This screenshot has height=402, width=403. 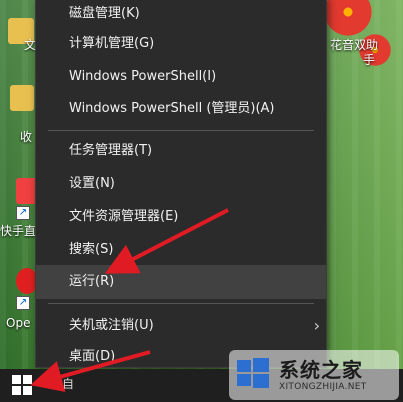 I want to click on menu-item-powershell-admin: Windows PowerShell (管理员)(A), so click(x=181, y=109).